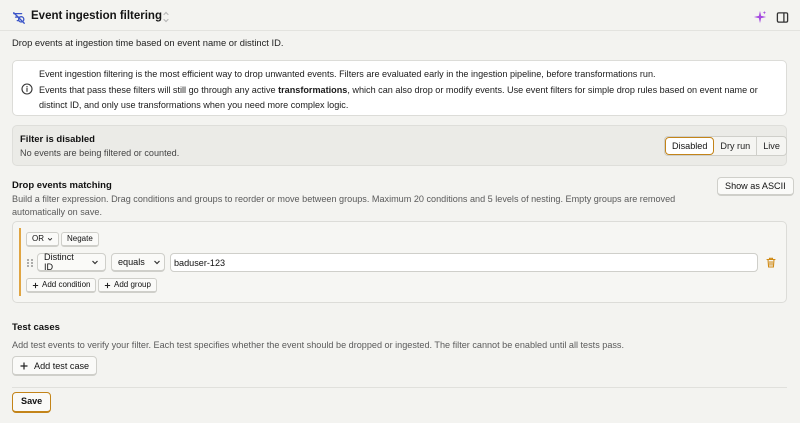 The height and width of the screenshot is (423, 800). I want to click on drag-handle-icon, so click(30, 263).